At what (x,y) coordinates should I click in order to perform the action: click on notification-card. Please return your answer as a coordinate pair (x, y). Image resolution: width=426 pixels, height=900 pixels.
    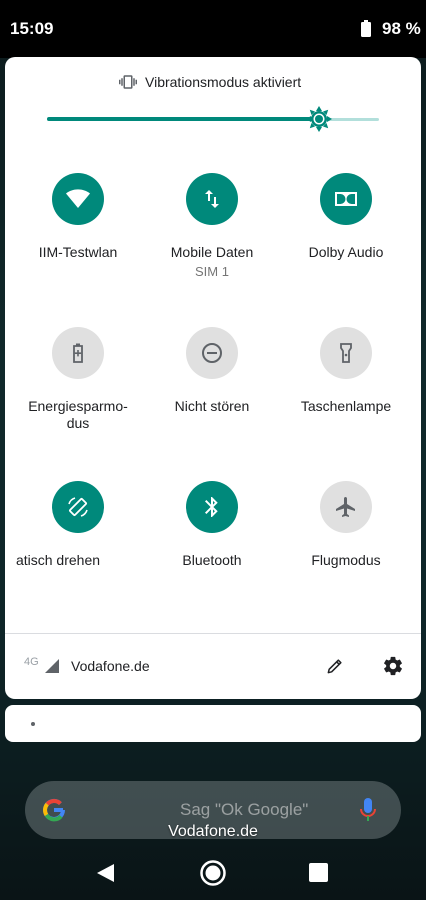
    Looking at the image, I should click on (213, 723).